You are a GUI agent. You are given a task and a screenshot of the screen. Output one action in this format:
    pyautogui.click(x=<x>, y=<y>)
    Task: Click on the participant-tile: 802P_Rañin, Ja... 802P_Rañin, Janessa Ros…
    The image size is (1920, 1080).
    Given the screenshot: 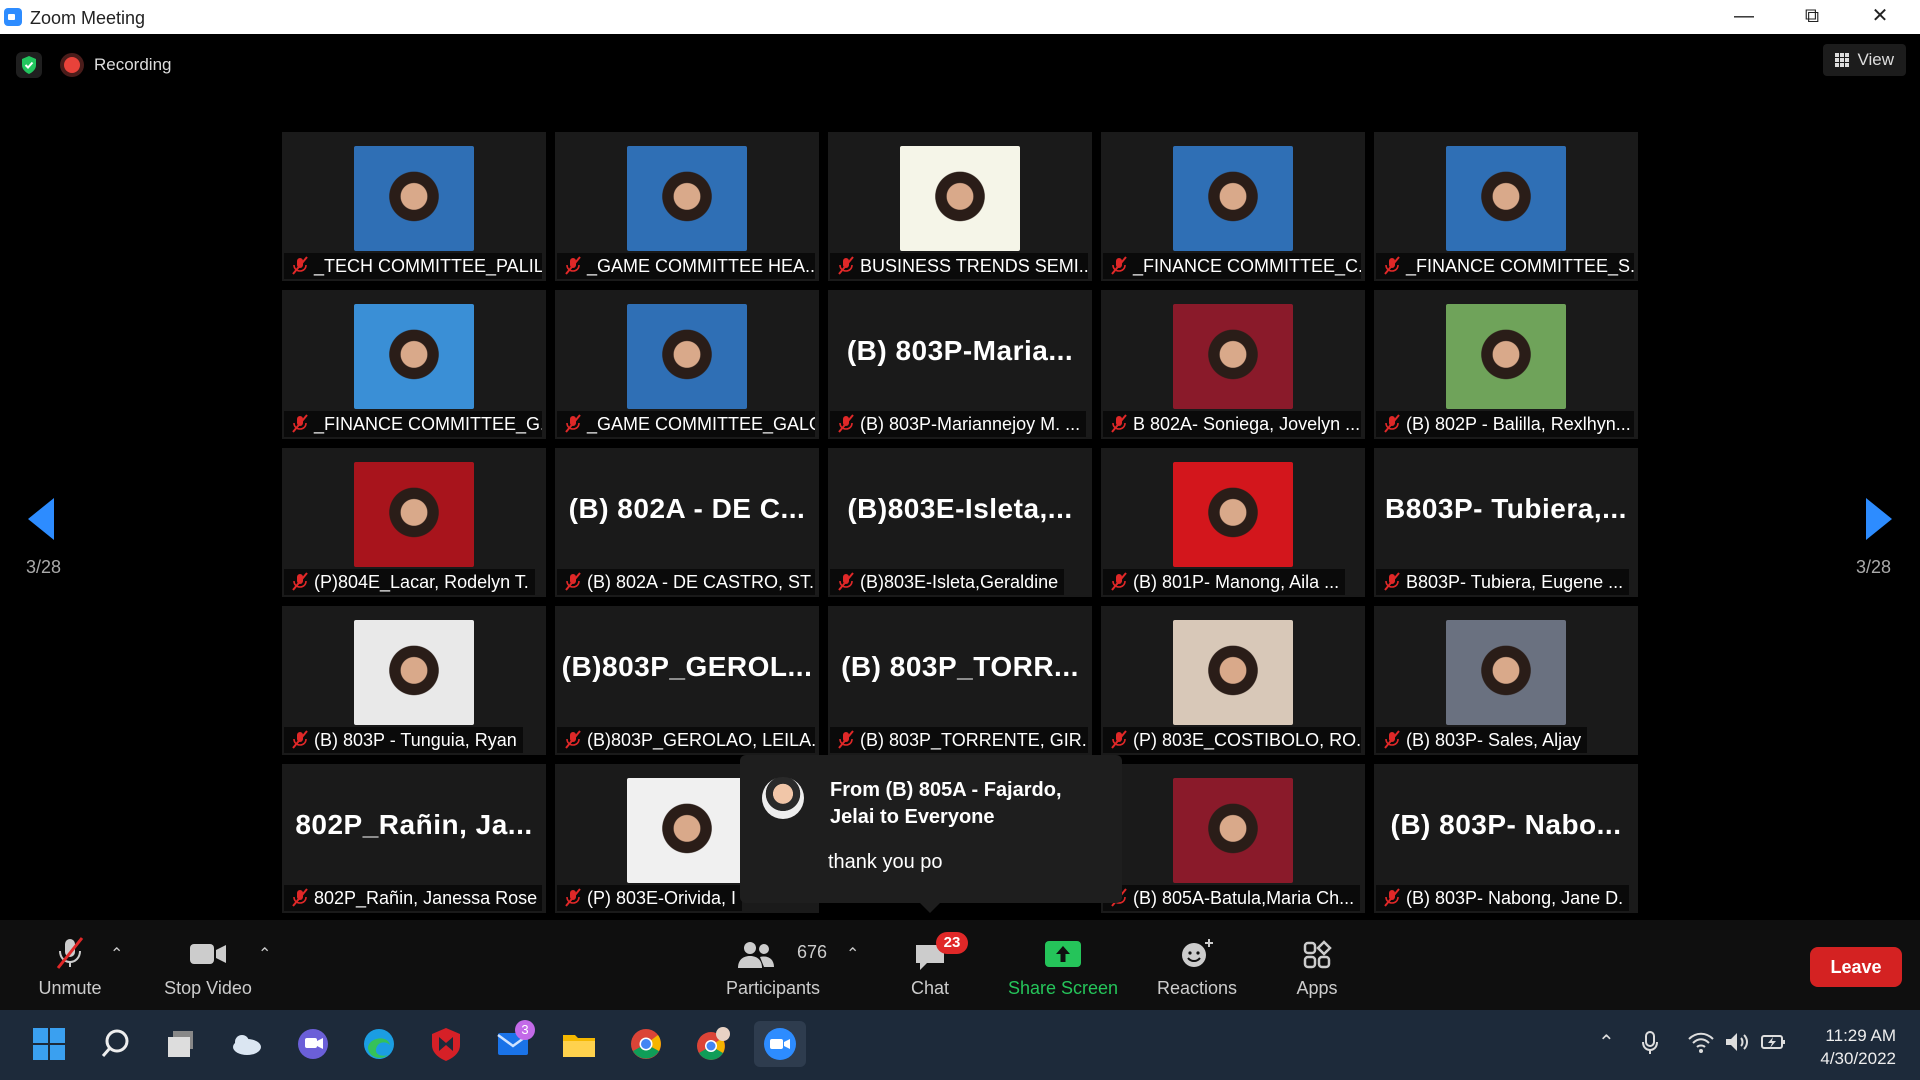 What is the action you would take?
    pyautogui.click(x=414, y=838)
    